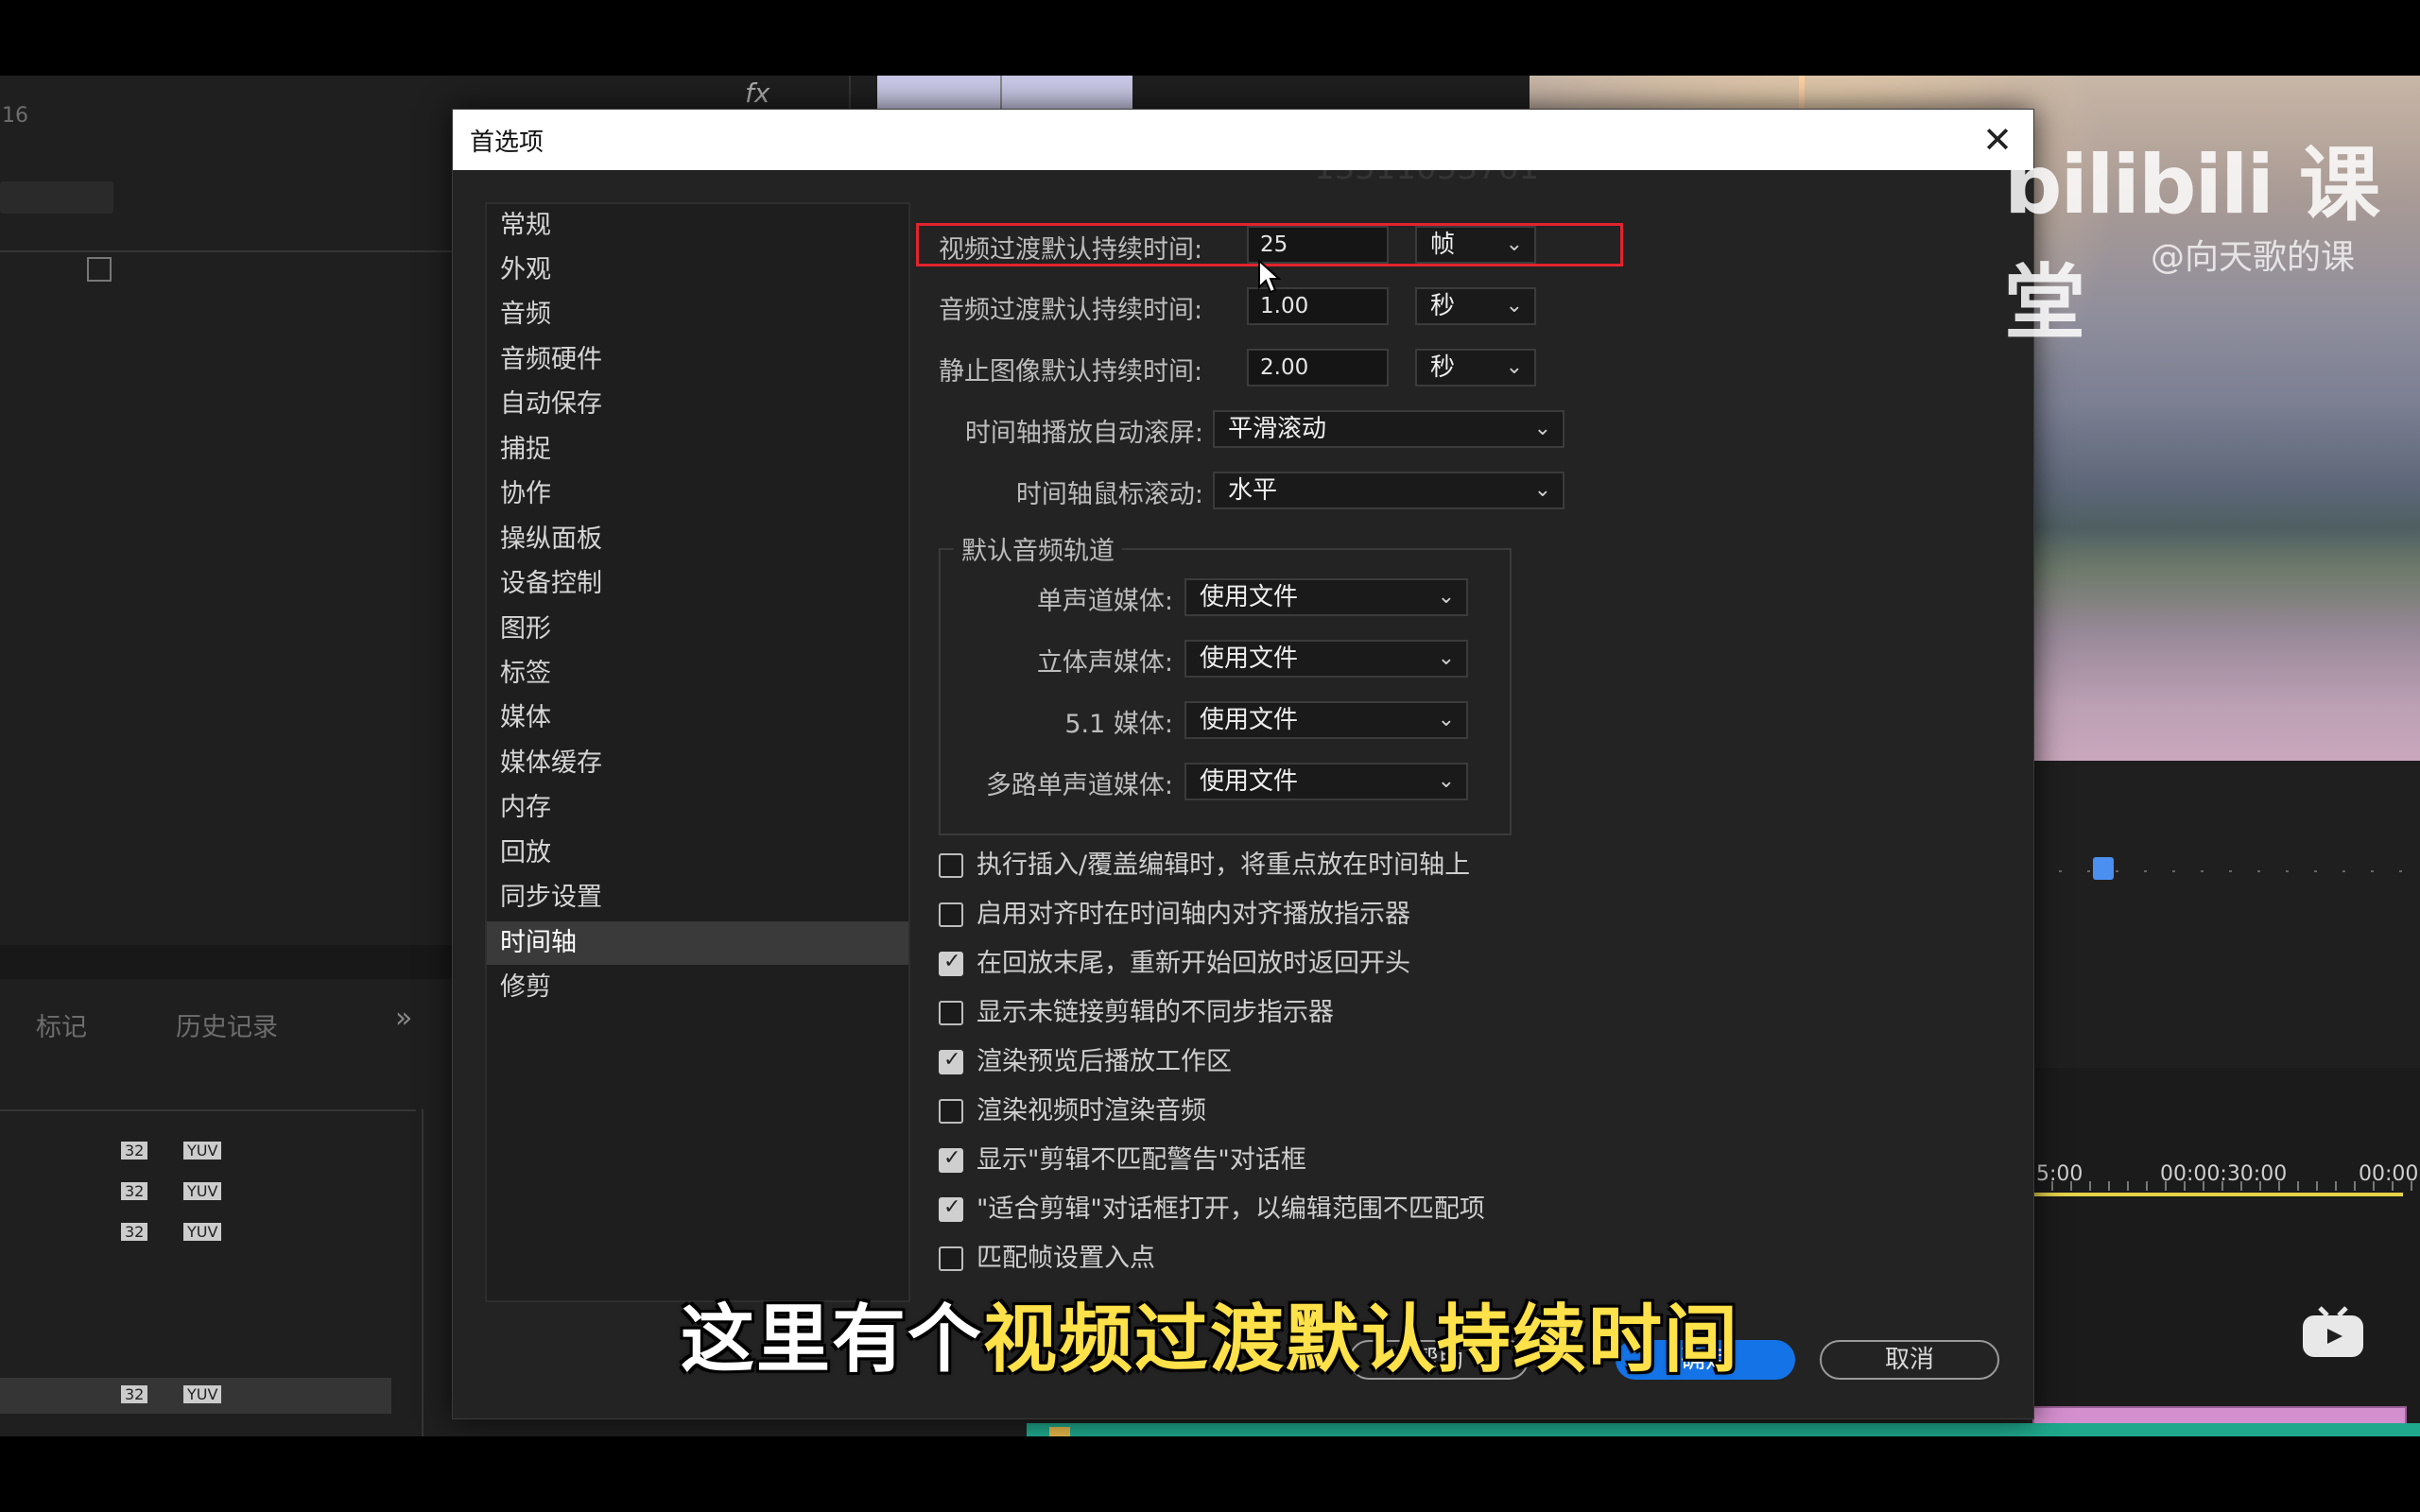  What do you see at coordinates (208, 1110) in the screenshot?
I see `history-divider` at bounding box center [208, 1110].